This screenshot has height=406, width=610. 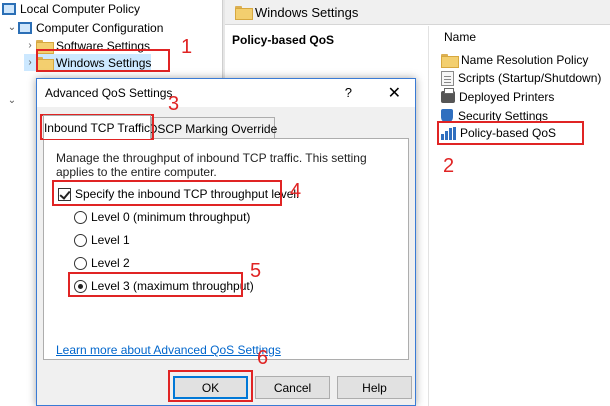 What do you see at coordinates (97, 127) in the screenshot?
I see `tab-inbound-tcp-traffic: Inbound TCP Traffic` at bounding box center [97, 127].